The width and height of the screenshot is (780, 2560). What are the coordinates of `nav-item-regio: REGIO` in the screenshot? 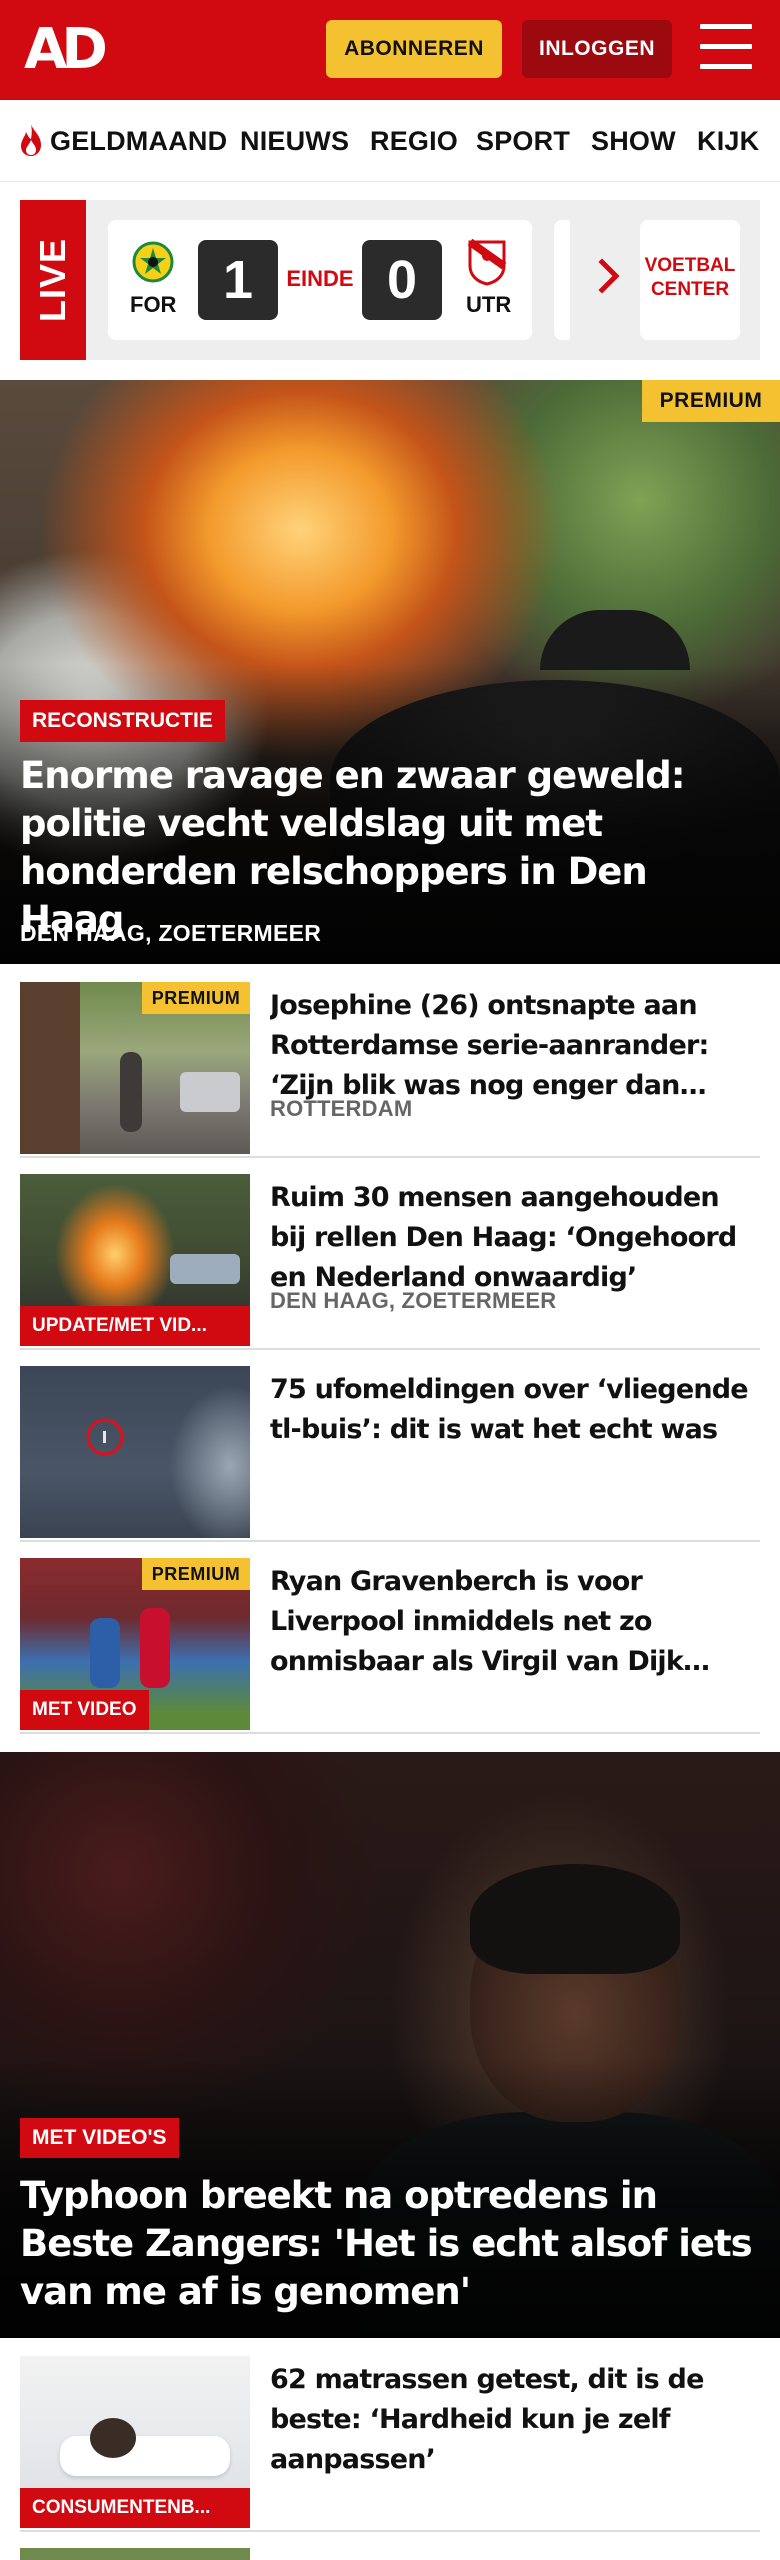 It's located at (414, 141).